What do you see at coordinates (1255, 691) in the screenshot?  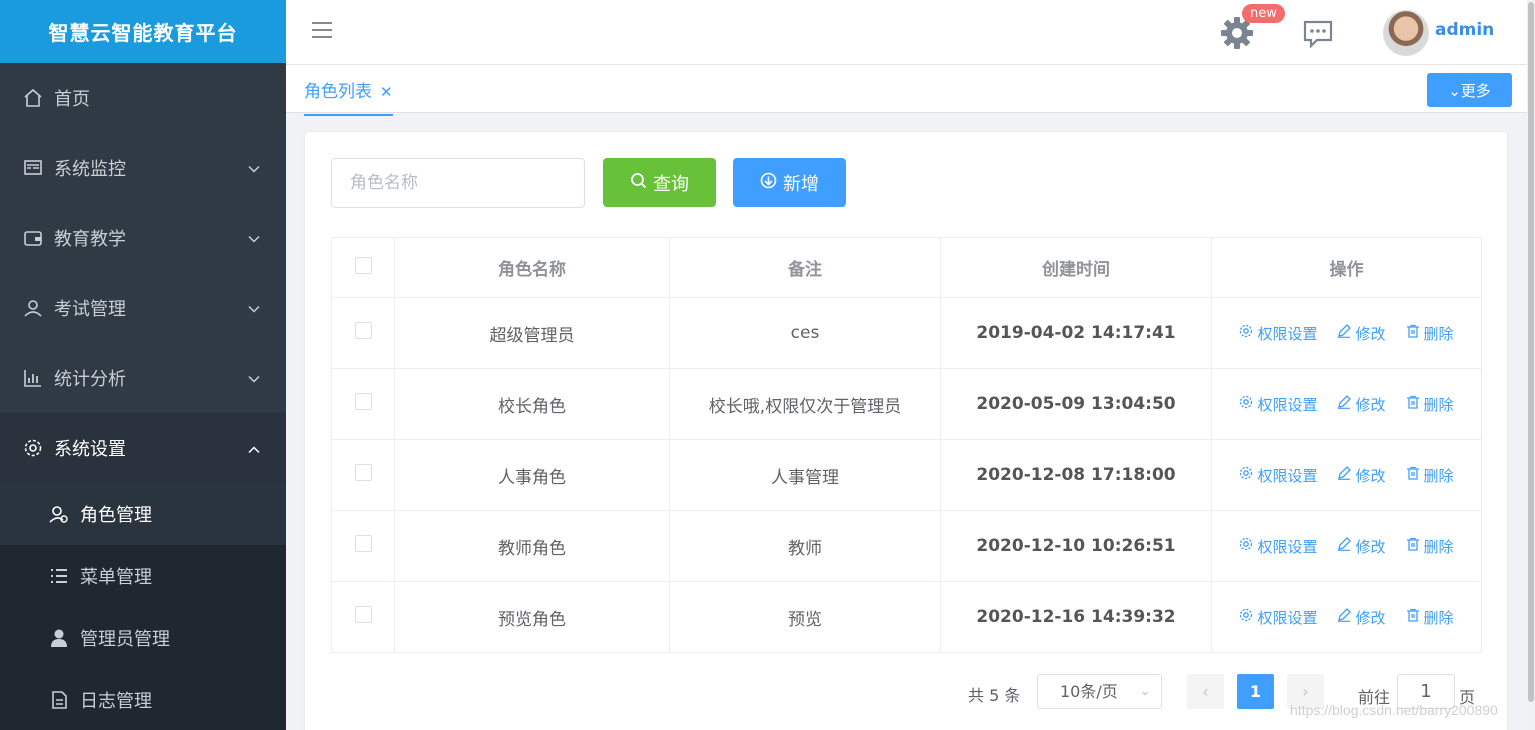 I see `page-number-button: 1` at bounding box center [1255, 691].